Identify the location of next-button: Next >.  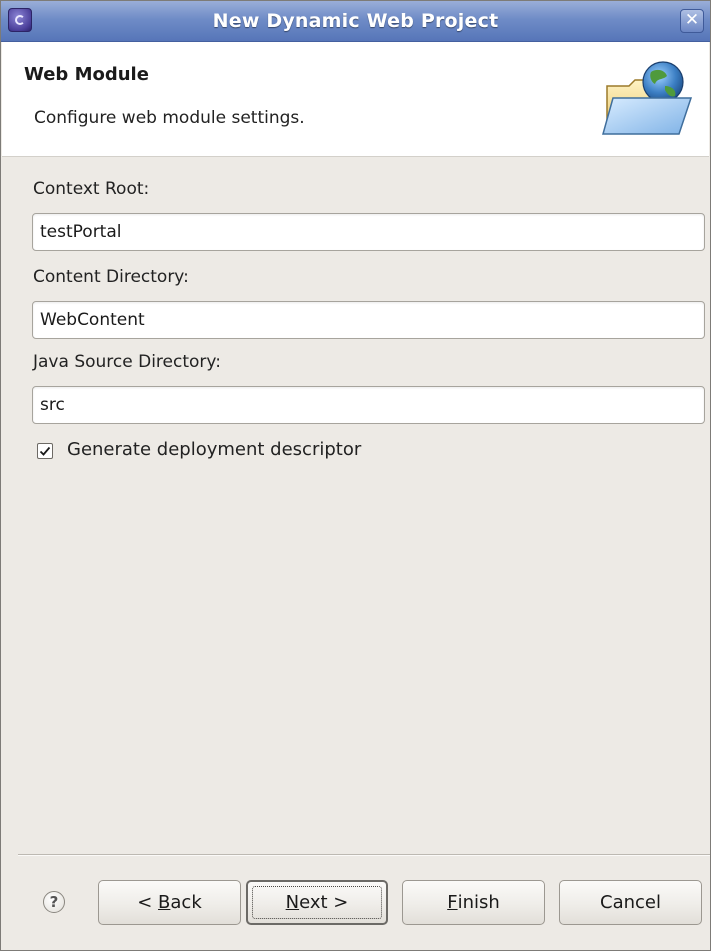
(317, 902).